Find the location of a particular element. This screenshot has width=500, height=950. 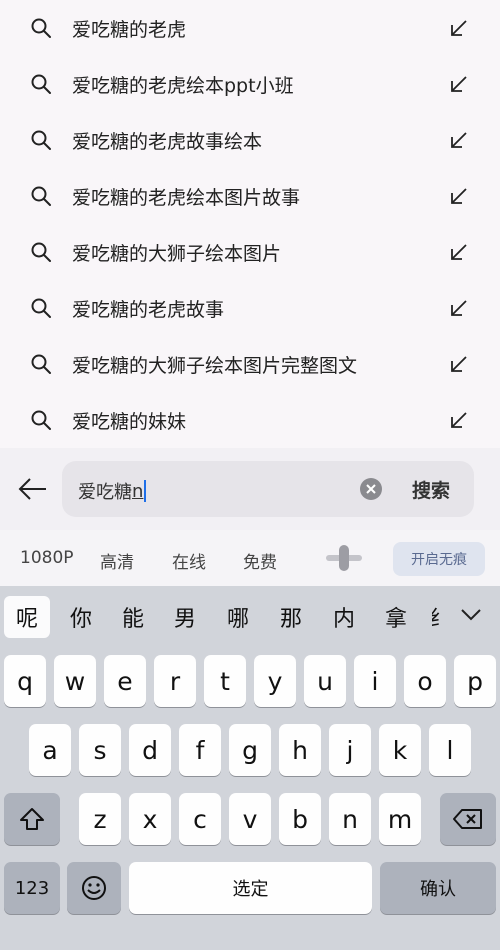

key-y: y is located at coordinates (275, 681).